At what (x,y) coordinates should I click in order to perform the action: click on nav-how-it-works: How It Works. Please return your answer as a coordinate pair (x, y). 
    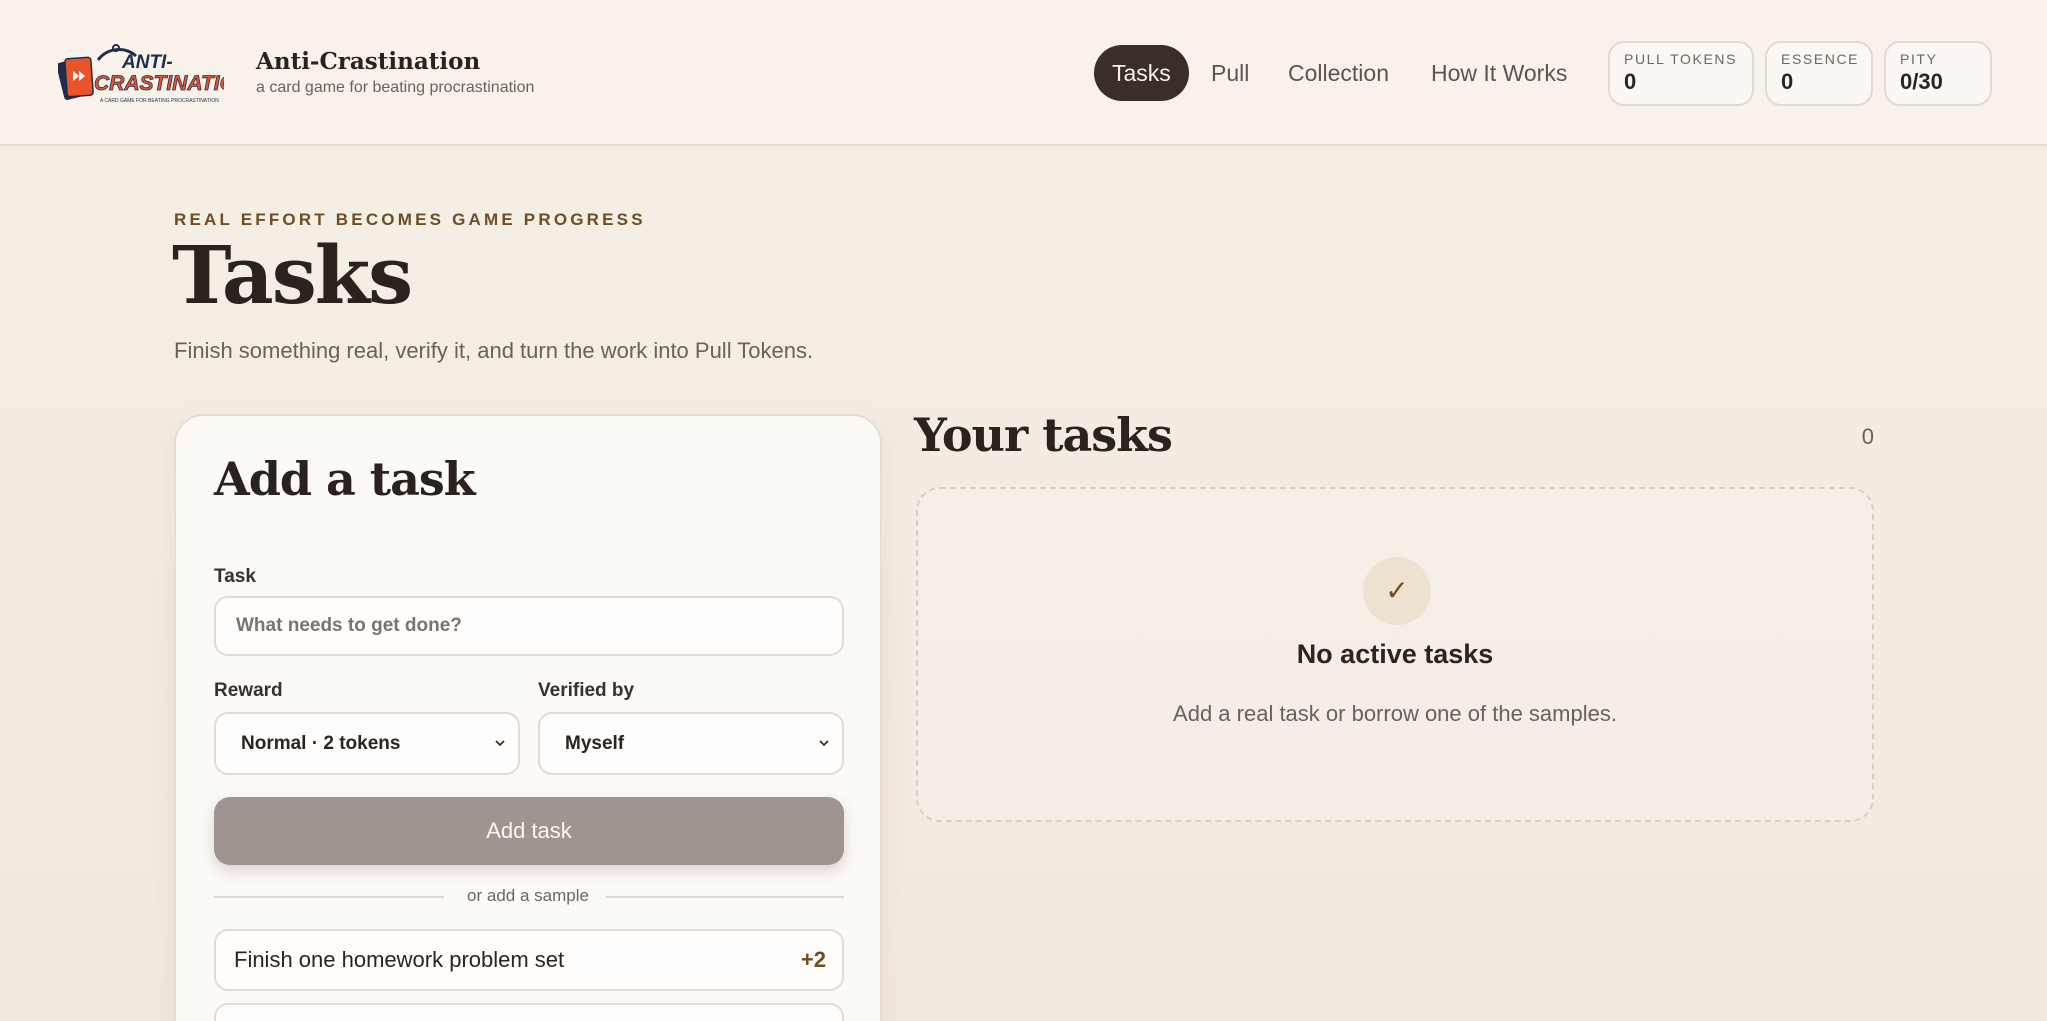
    Looking at the image, I should click on (1499, 73).